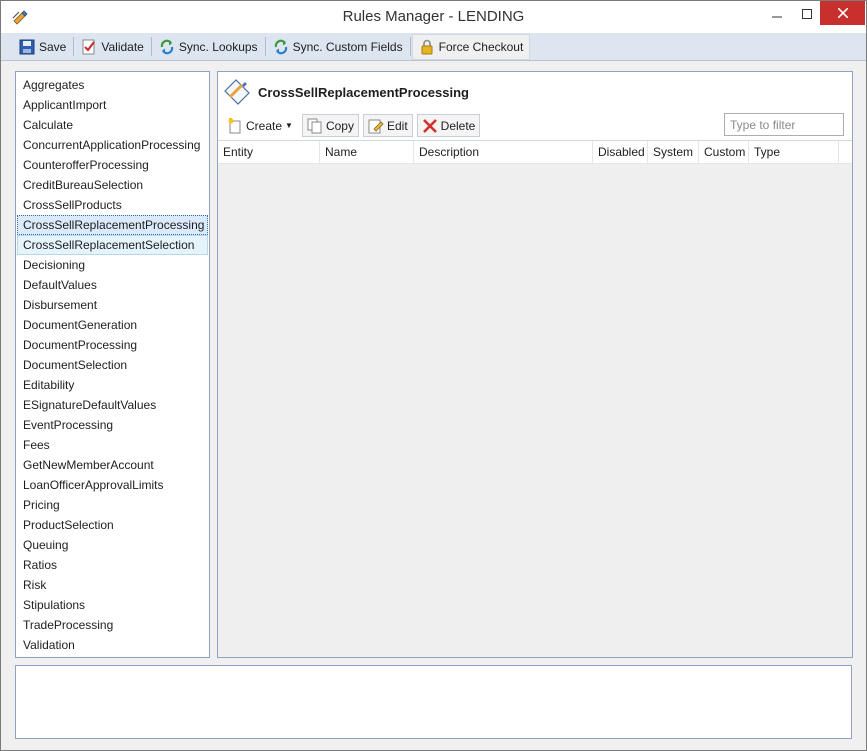 This screenshot has width=867, height=751. I want to click on floppy-disk-icon, so click(27, 47).